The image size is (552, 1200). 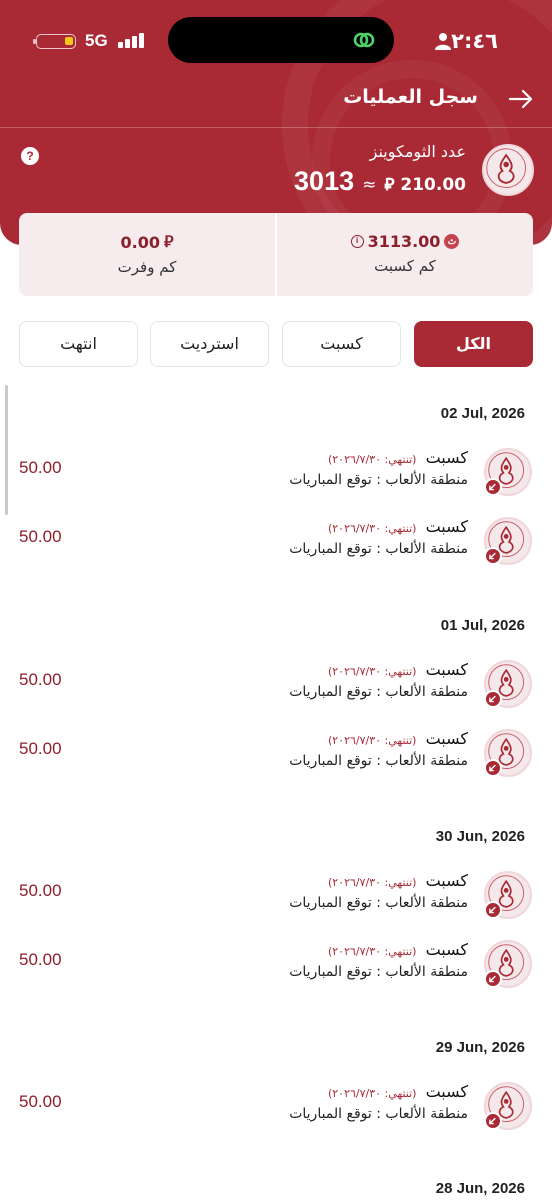 What do you see at coordinates (410, 97) in the screenshot?
I see `page-title: سجل العمليات` at bounding box center [410, 97].